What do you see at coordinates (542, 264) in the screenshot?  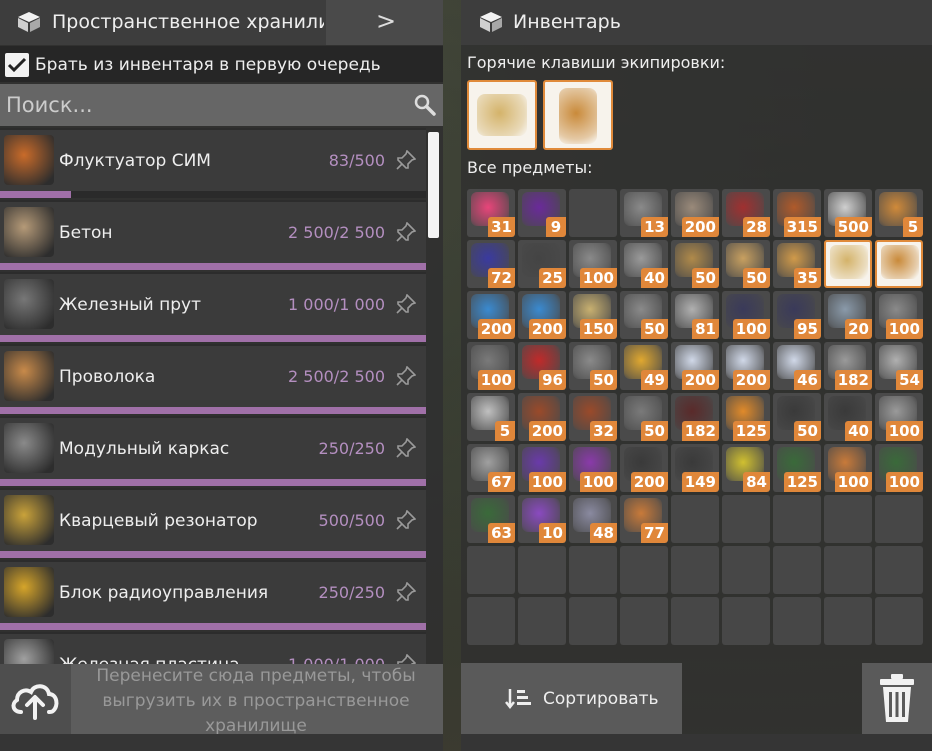 I see `inventory-slot: 25` at bounding box center [542, 264].